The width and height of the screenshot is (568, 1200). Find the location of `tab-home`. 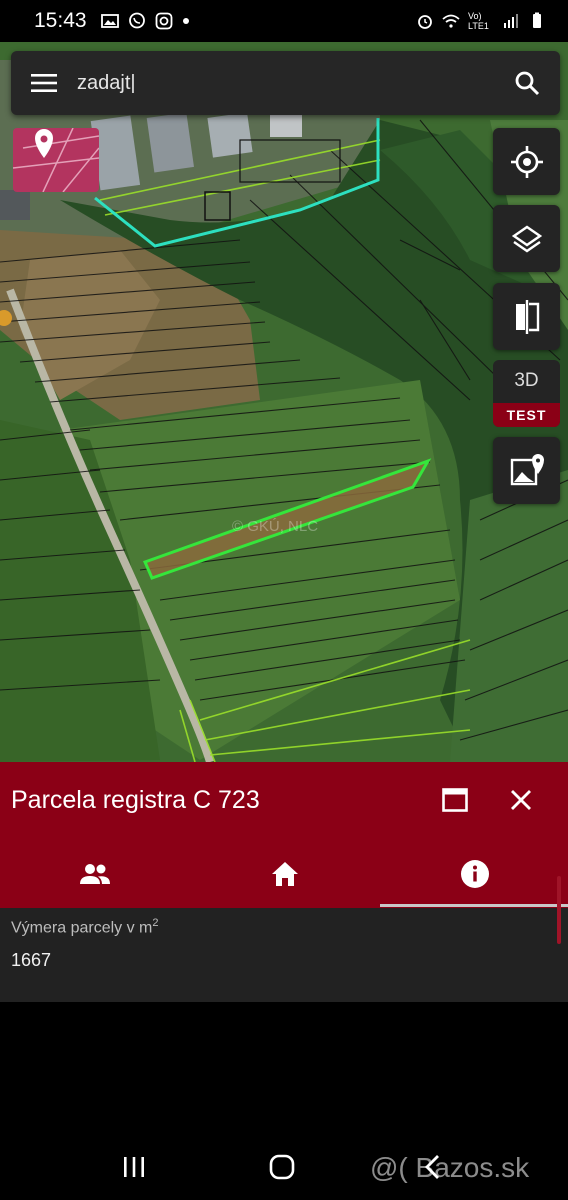

tab-home is located at coordinates (284, 874).